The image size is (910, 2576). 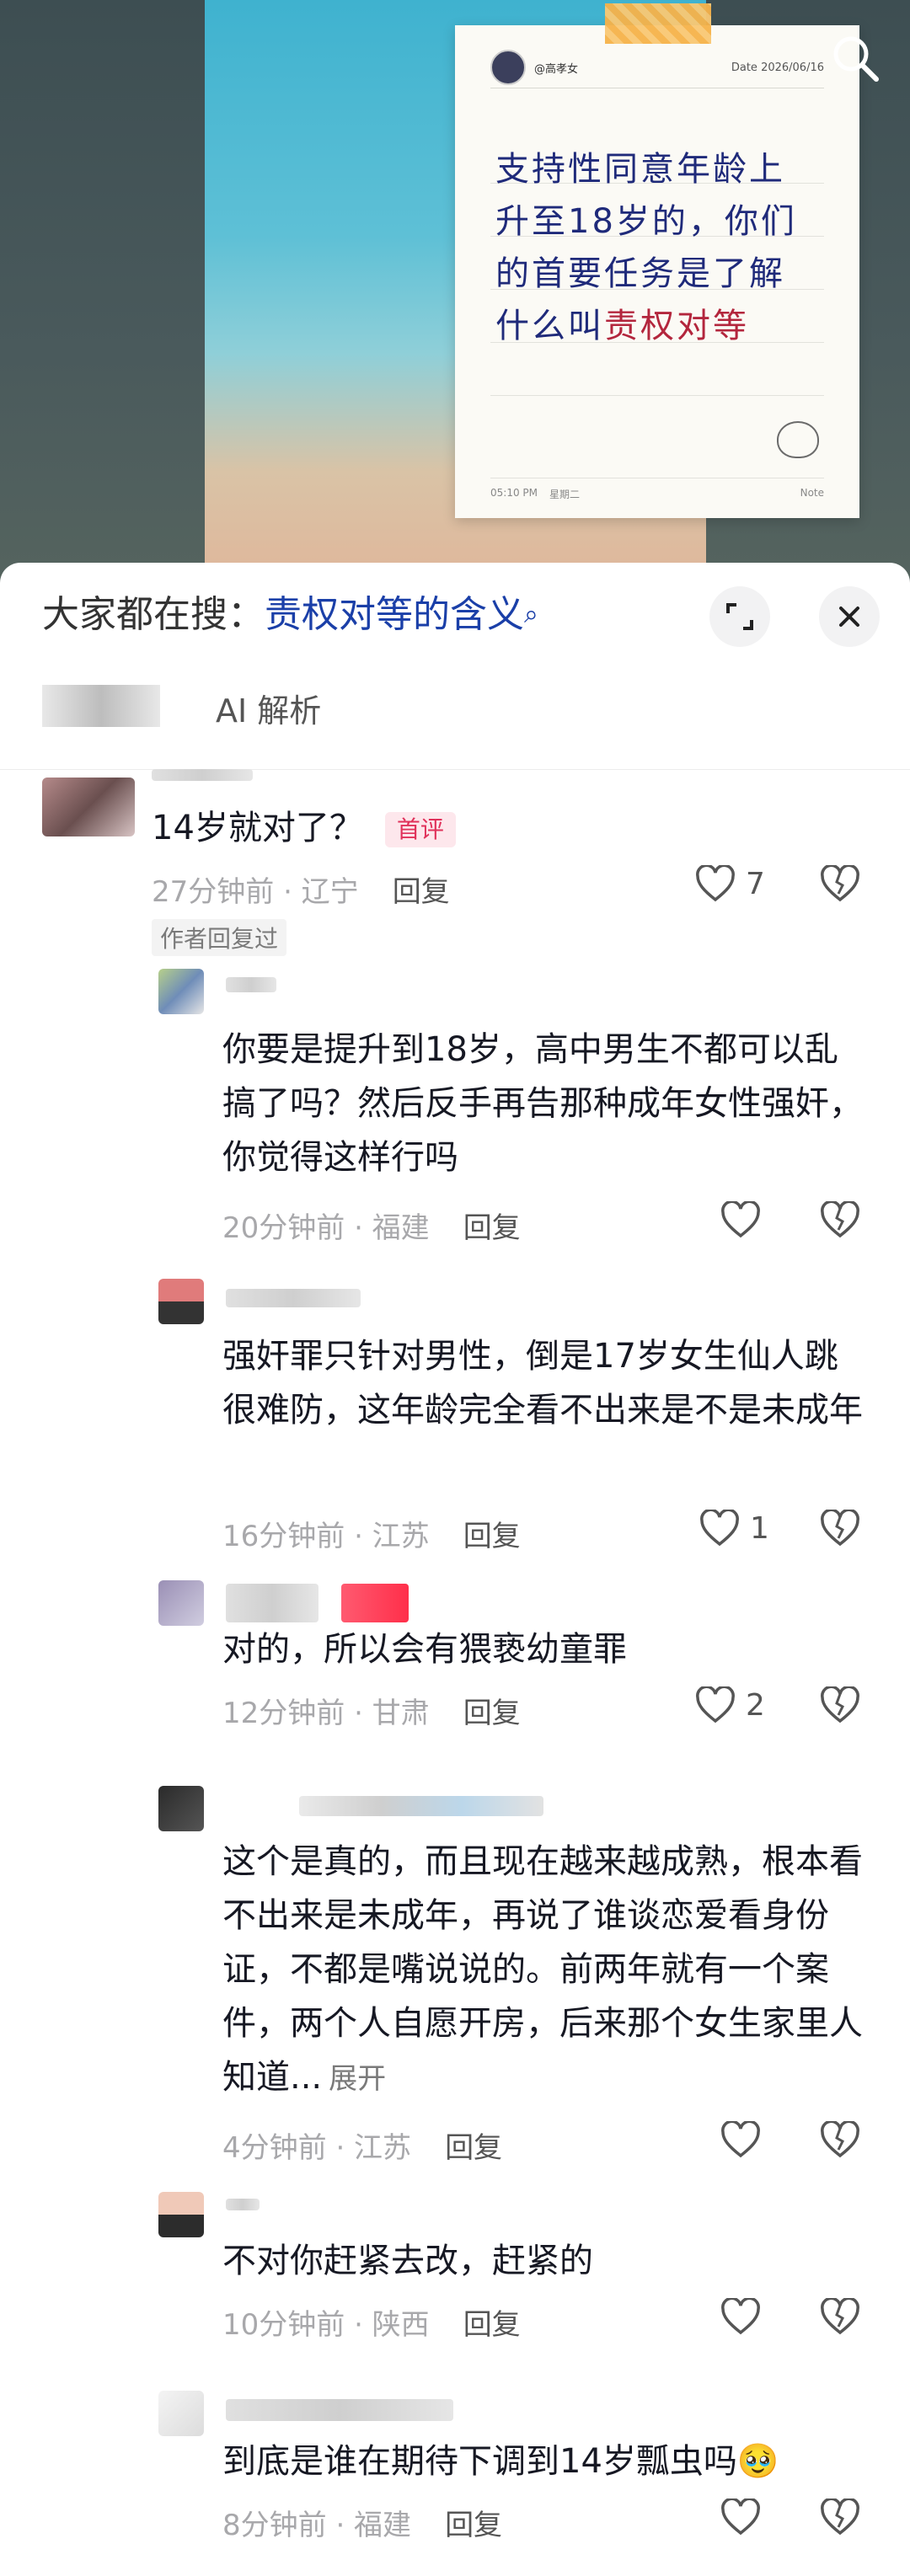 I want to click on comment-text: 对的，所以会有猥亵幼童罪, so click(x=424, y=1649).